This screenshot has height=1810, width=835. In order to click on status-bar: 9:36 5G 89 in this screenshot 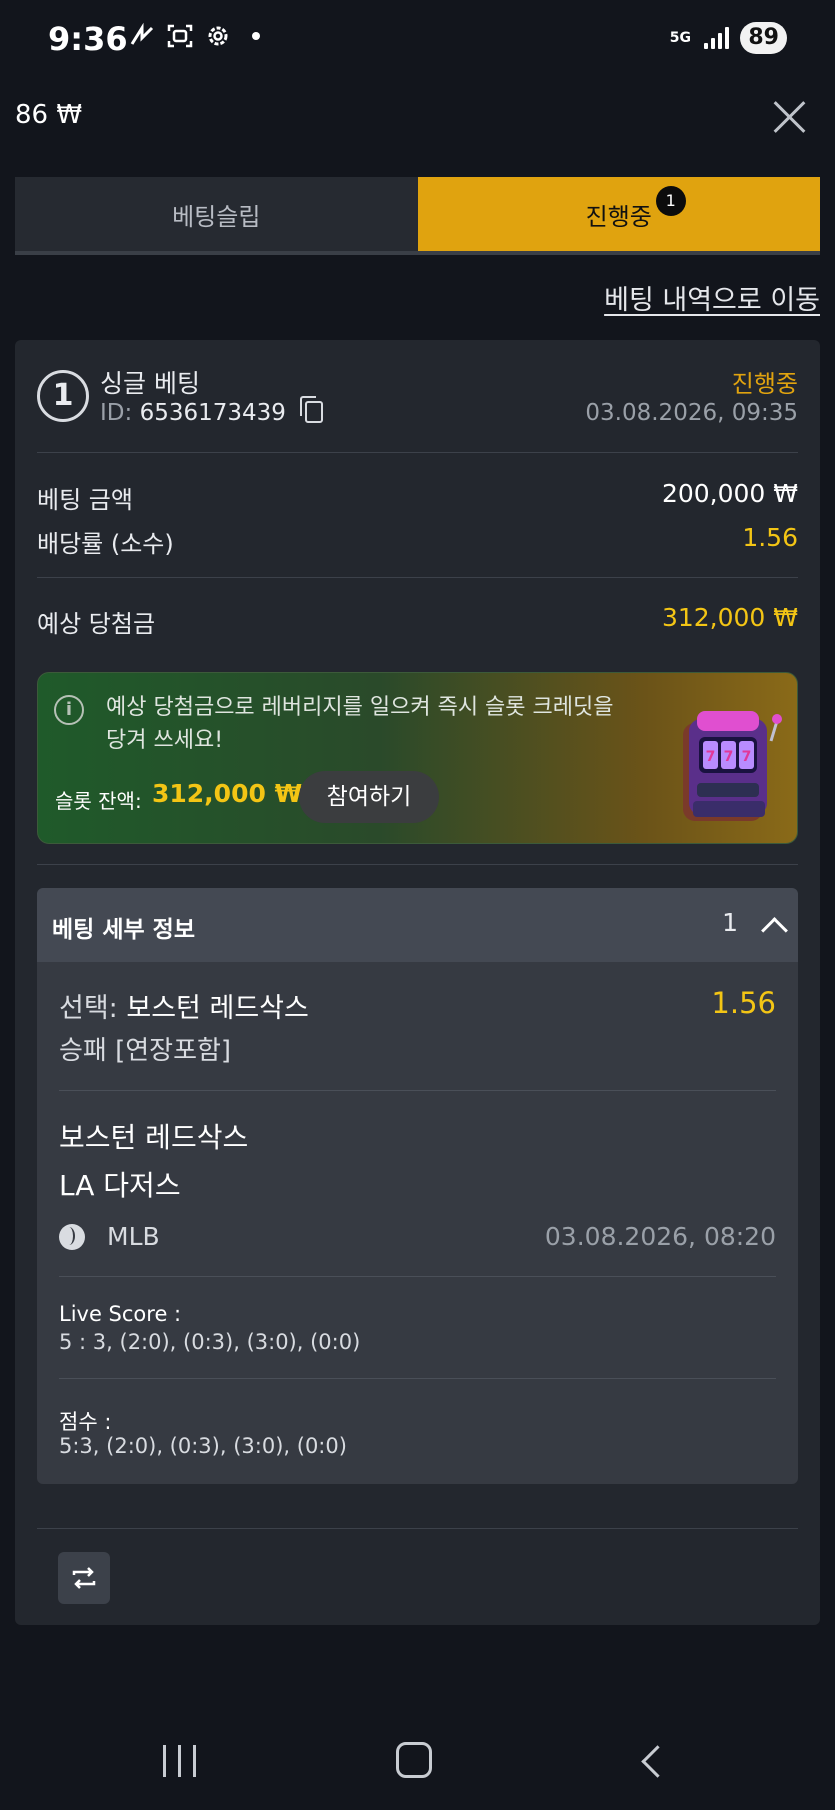, I will do `click(417, 40)`.